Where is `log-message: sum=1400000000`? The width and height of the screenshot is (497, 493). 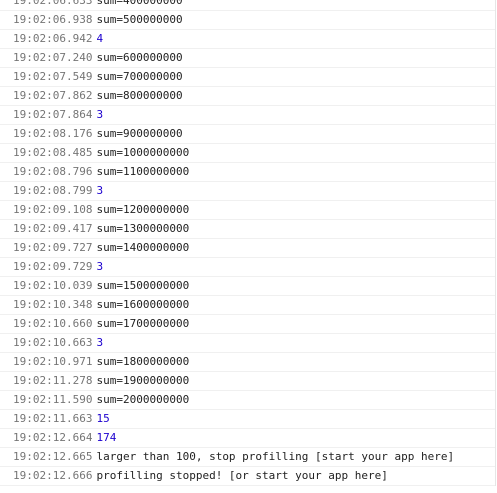
log-message: sum=1400000000 is located at coordinates (143, 247).